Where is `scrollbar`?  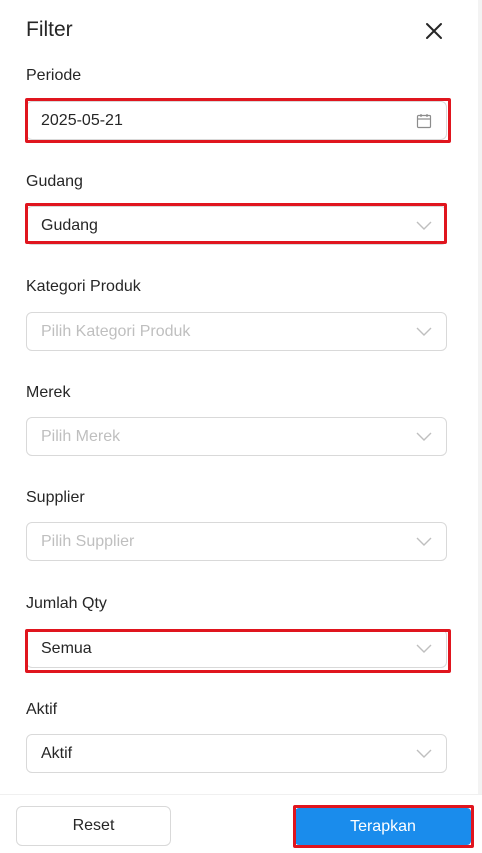
scrollbar is located at coordinates (480, 397).